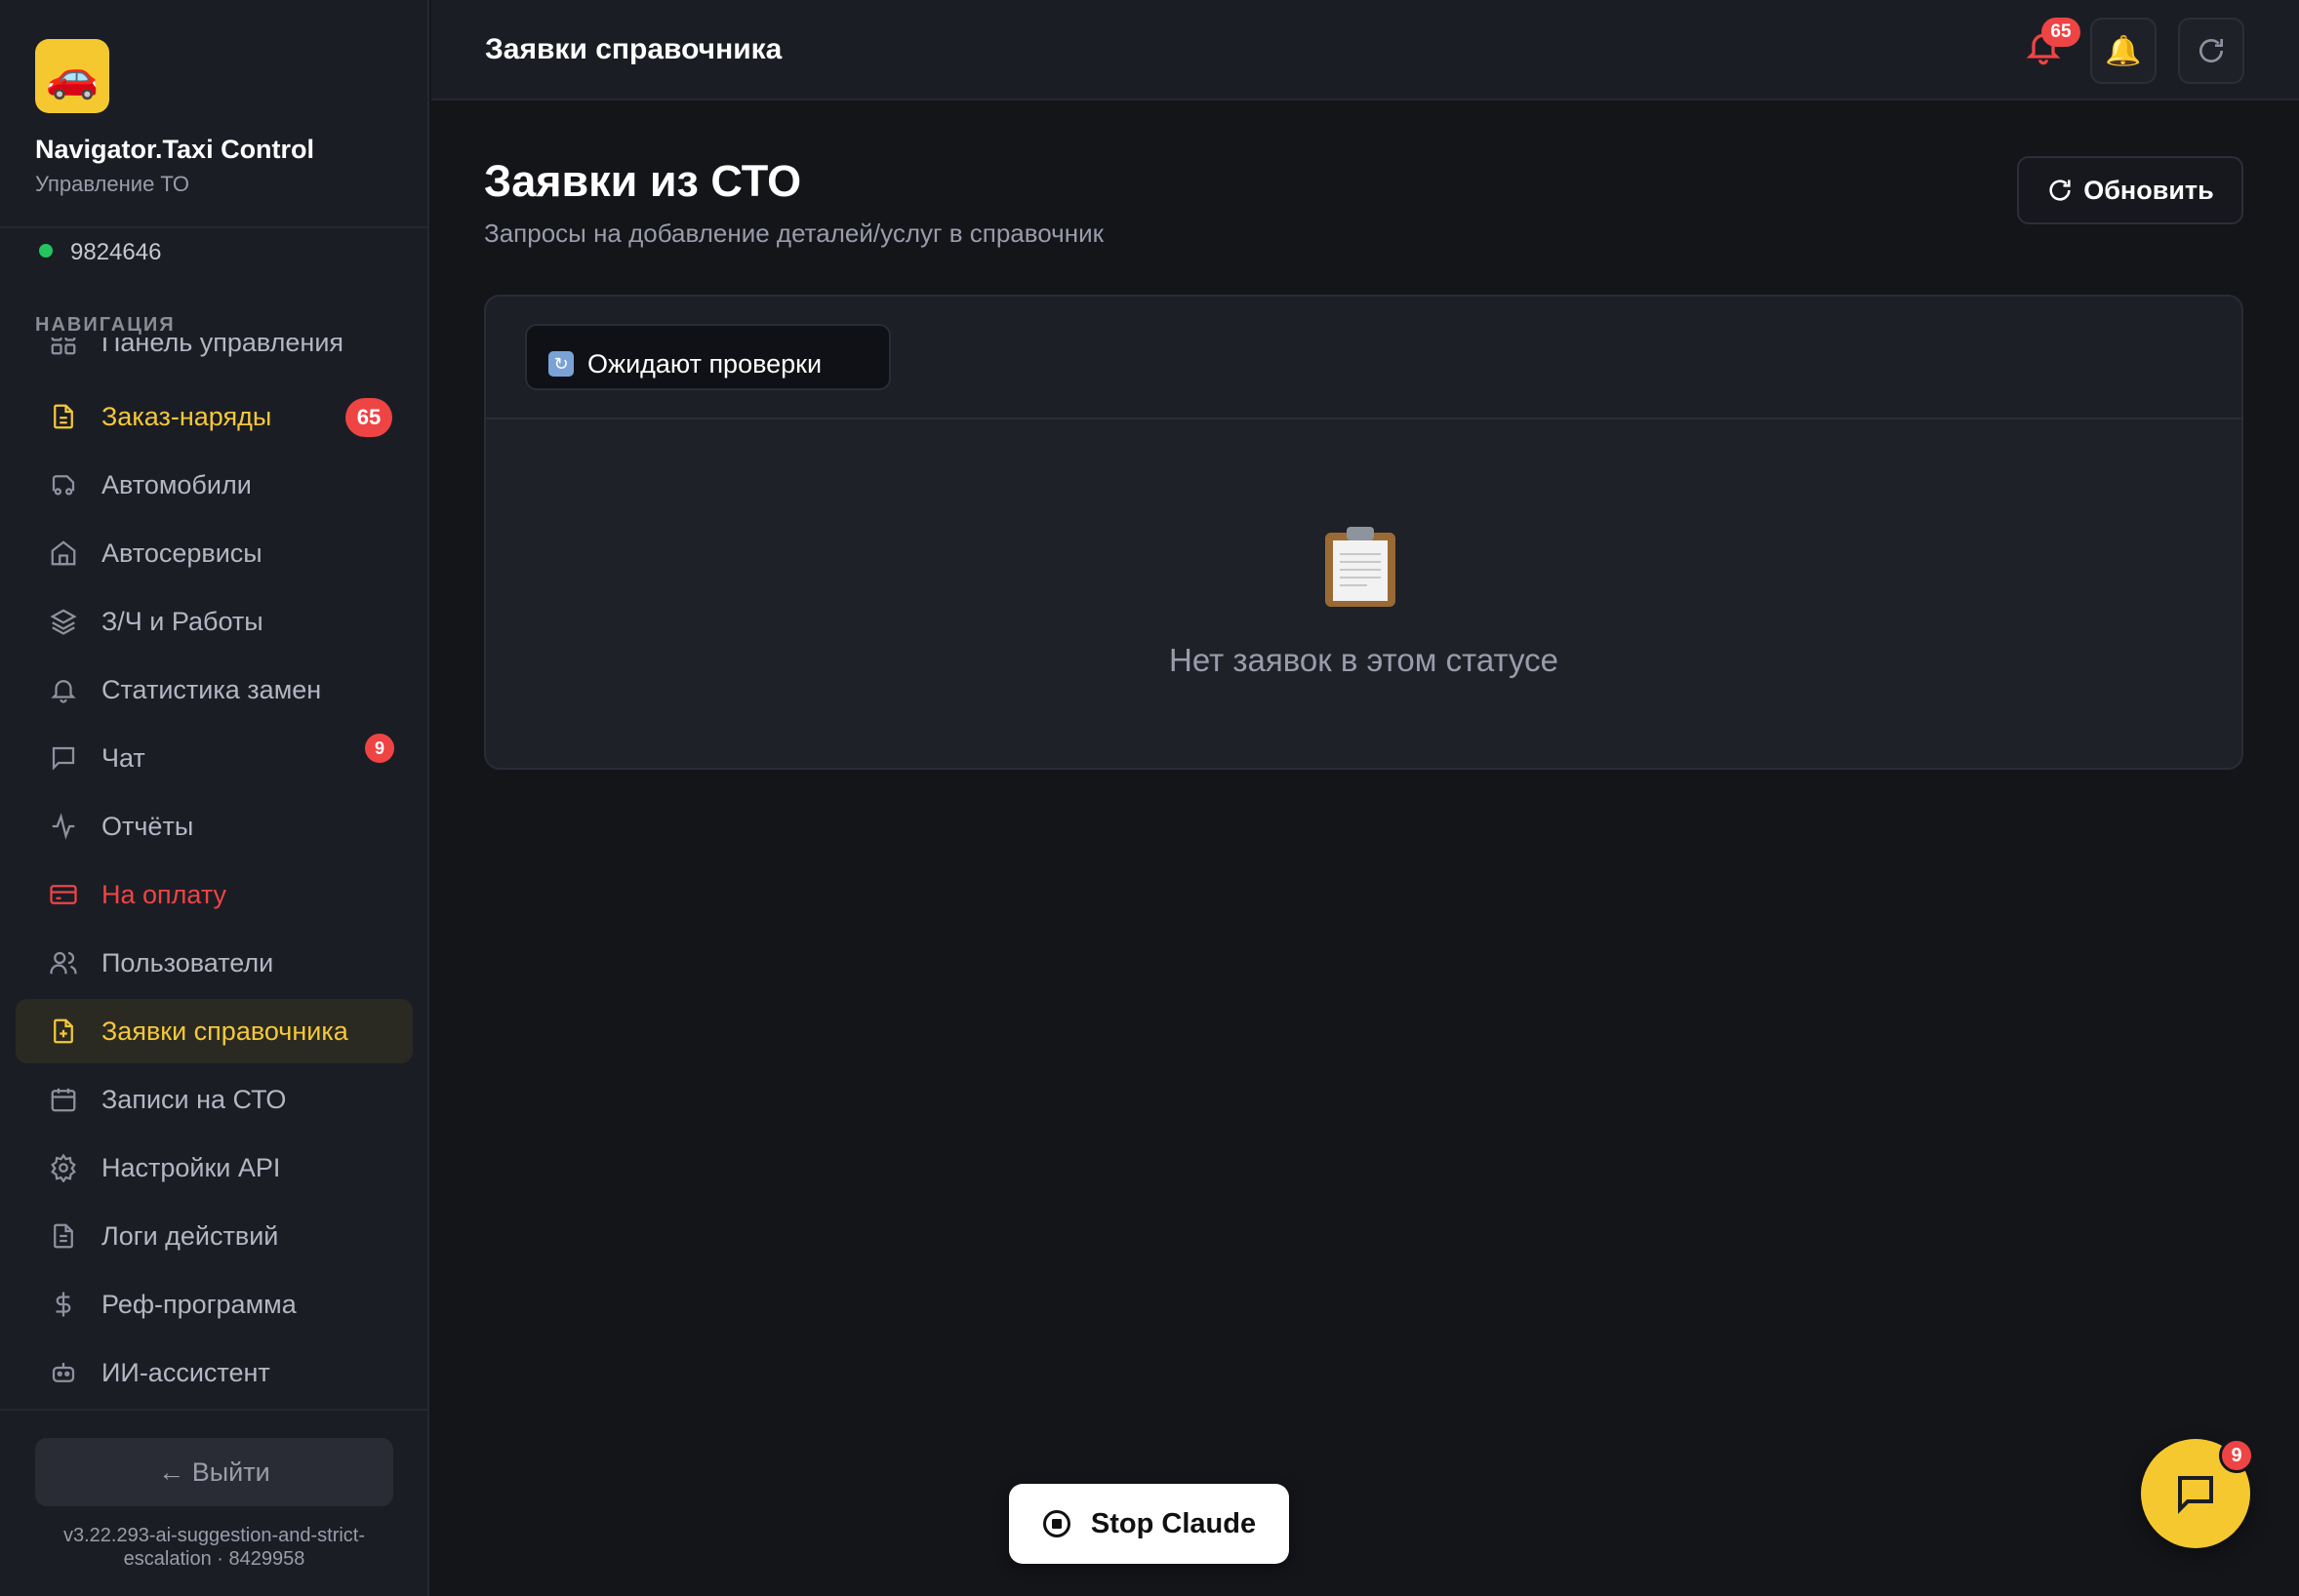  Describe the element at coordinates (116, 252) in the screenshot. I see `user-id: 9824646` at that location.